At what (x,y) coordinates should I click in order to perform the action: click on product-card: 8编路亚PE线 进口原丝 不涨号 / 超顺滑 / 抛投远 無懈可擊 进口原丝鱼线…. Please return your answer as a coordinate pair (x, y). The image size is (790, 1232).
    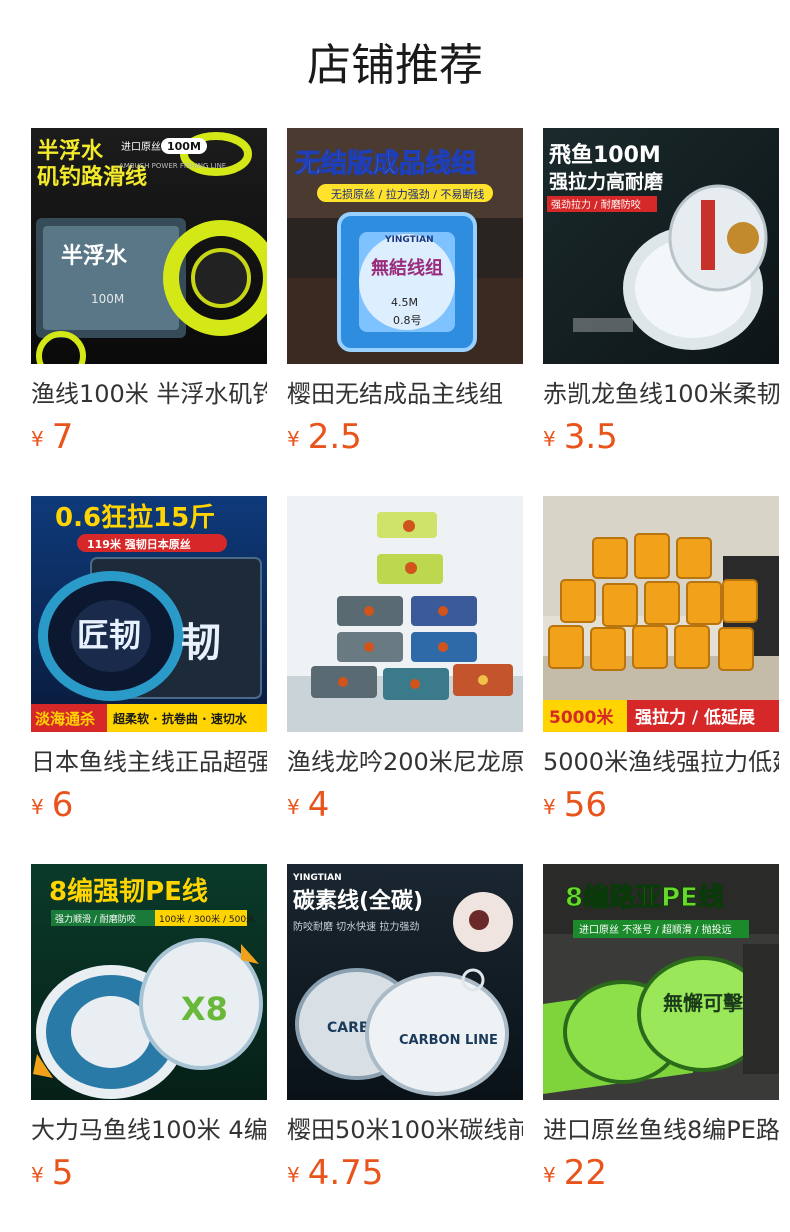
    Looking at the image, I should click on (661, 1034).